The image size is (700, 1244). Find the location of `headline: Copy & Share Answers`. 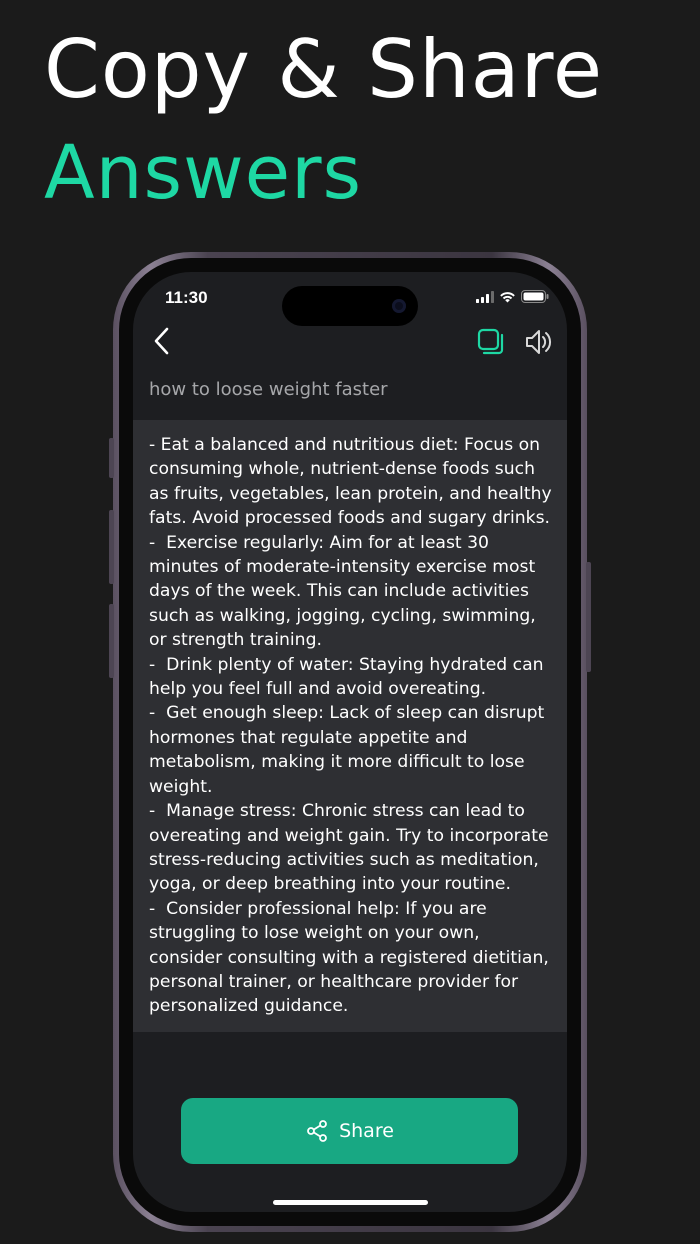

headline: Copy & Share Answers is located at coordinates (324, 119).